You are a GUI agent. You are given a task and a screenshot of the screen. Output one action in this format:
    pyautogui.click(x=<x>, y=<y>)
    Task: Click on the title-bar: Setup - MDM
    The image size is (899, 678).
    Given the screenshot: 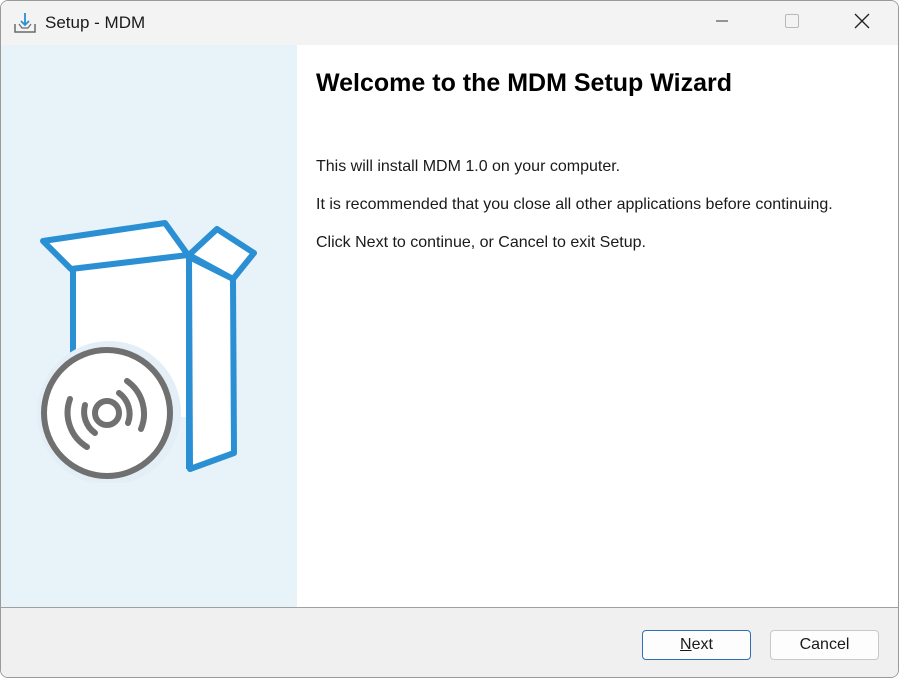 What is the action you would take?
    pyautogui.click(x=449, y=23)
    